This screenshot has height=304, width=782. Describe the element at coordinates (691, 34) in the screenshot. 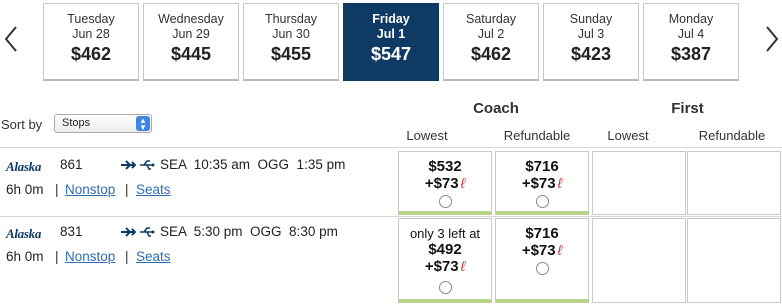

I see `date-tab-date: Jul 4` at that location.